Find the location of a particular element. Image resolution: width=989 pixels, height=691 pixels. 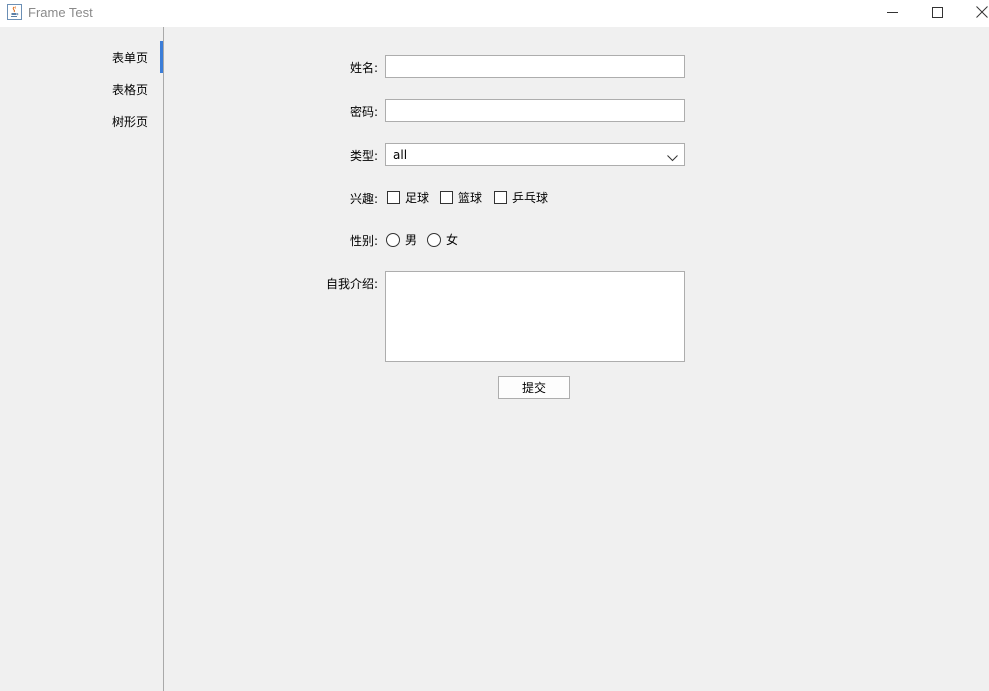

tab-table: 表格页 is located at coordinates (80, 89).